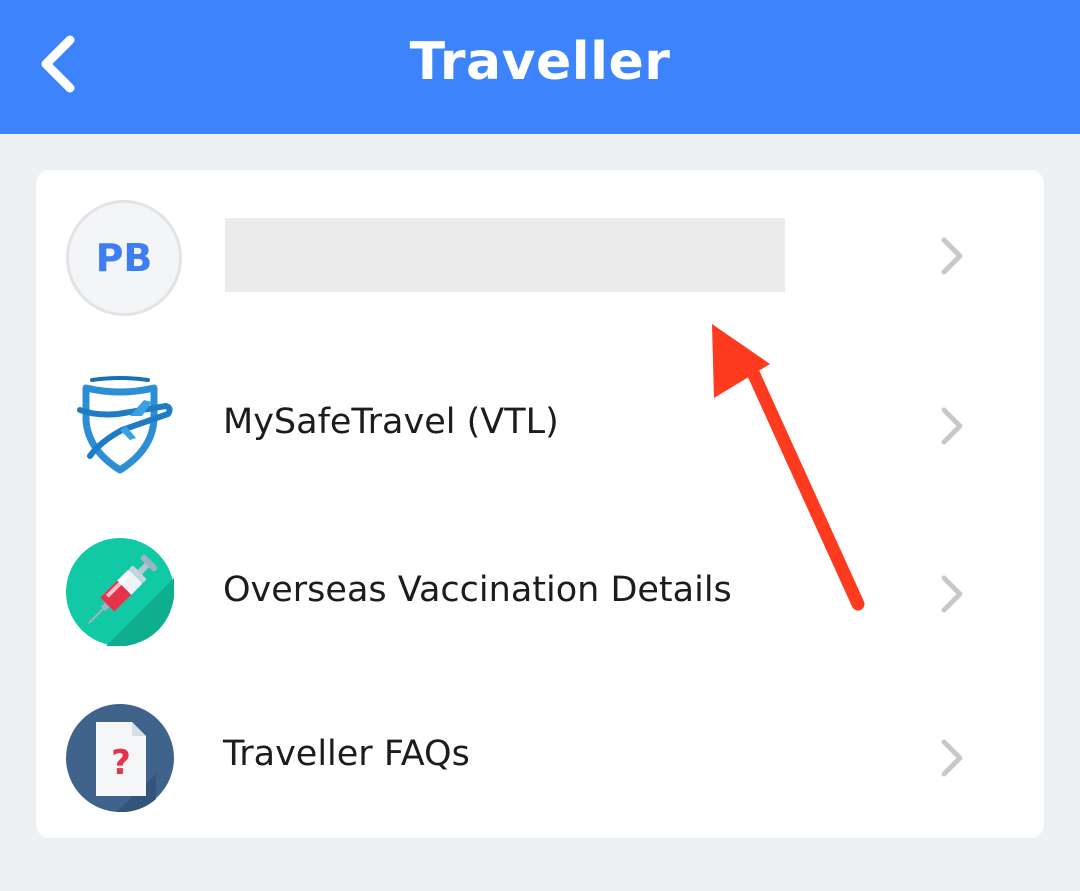 The height and width of the screenshot is (891, 1080). What do you see at coordinates (391, 422) in the screenshot?
I see `menu-item-label: MySafeTravel (VTL)` at bounding box center [391, 422].